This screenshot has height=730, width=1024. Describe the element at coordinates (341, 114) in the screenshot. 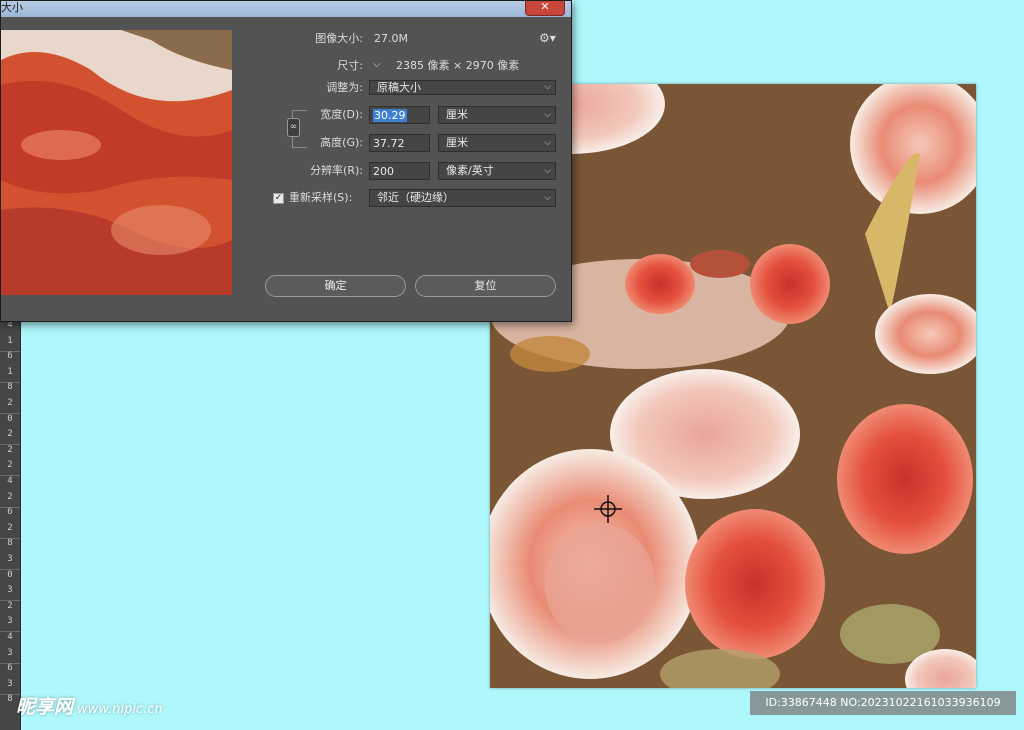

I see `width-label: 宽度(D):` at that location.